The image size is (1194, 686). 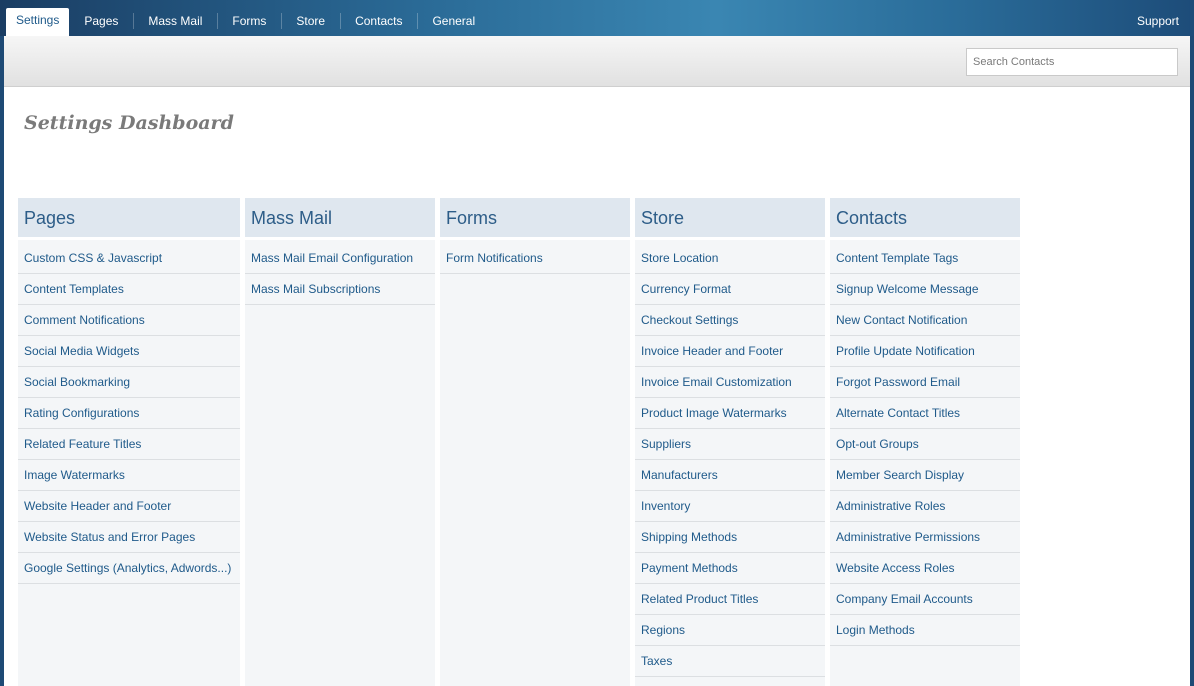 I want to click on settings-link: Product Image Watermarks, so click(x=730, y=413).